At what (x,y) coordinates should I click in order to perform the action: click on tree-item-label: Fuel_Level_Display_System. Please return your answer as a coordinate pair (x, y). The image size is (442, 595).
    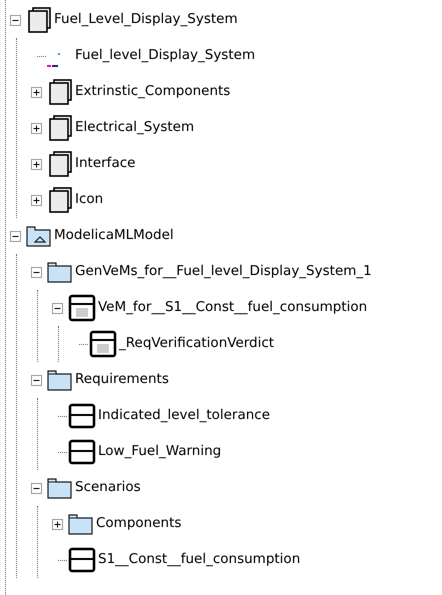
    Looking at the image, I should click on (146, 20).